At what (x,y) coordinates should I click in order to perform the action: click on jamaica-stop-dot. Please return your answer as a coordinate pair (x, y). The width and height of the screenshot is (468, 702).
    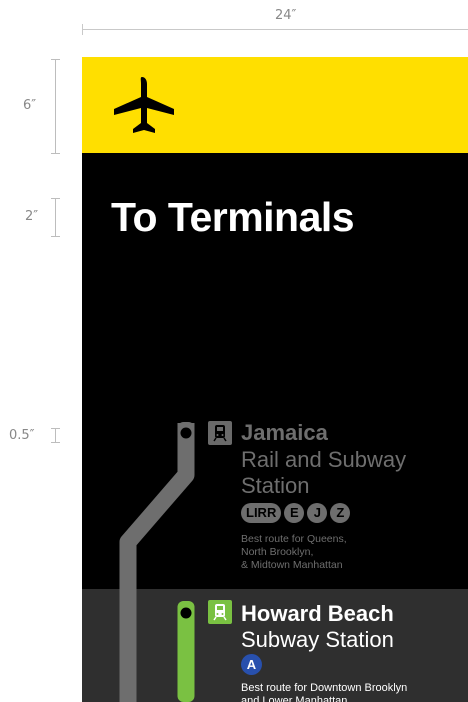
    Looking at the image, I should click on (186, 433).